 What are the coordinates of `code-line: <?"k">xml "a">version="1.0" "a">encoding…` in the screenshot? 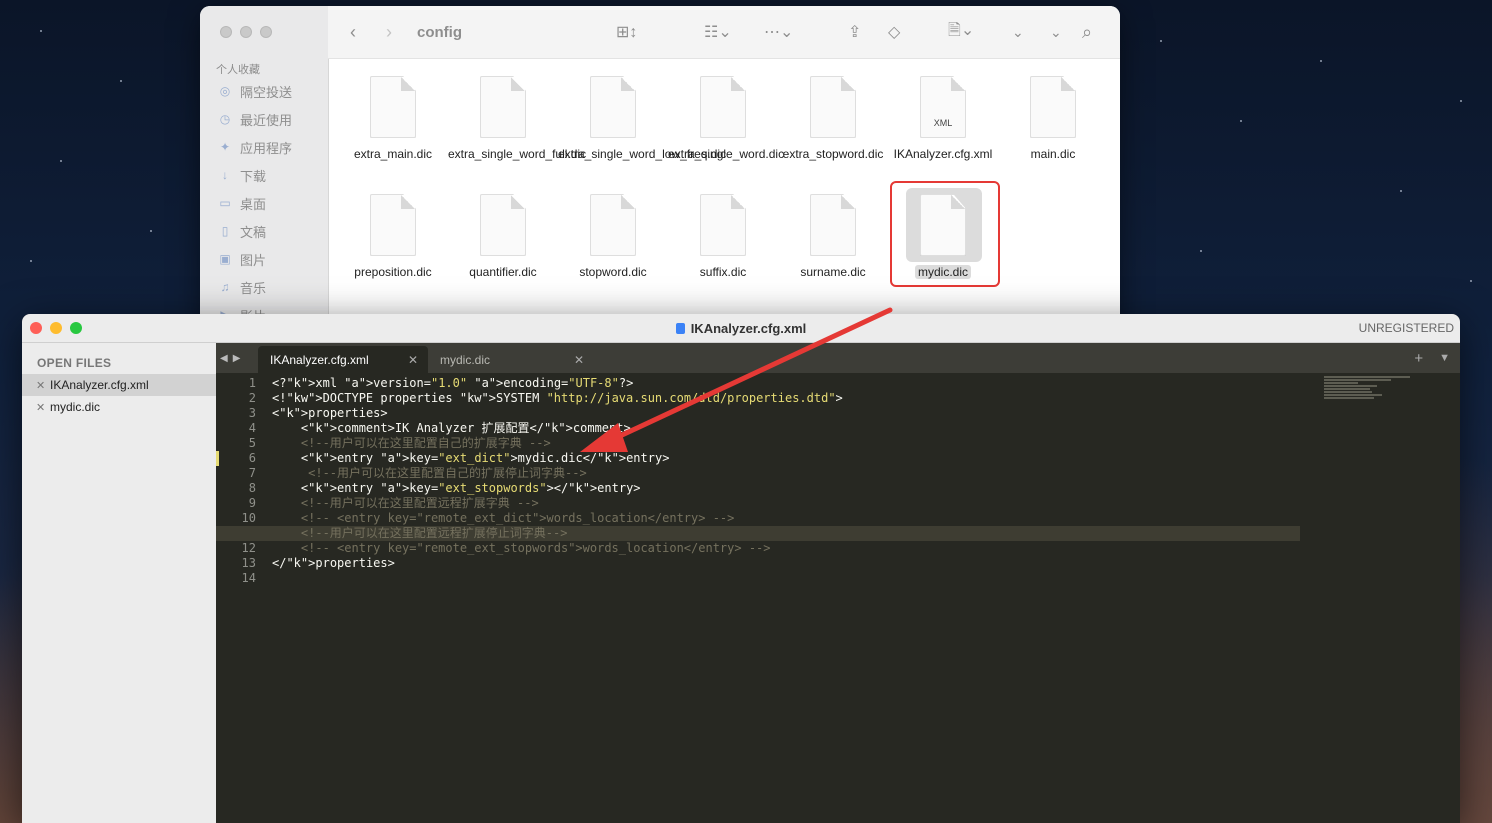 It's located at (786, 383).